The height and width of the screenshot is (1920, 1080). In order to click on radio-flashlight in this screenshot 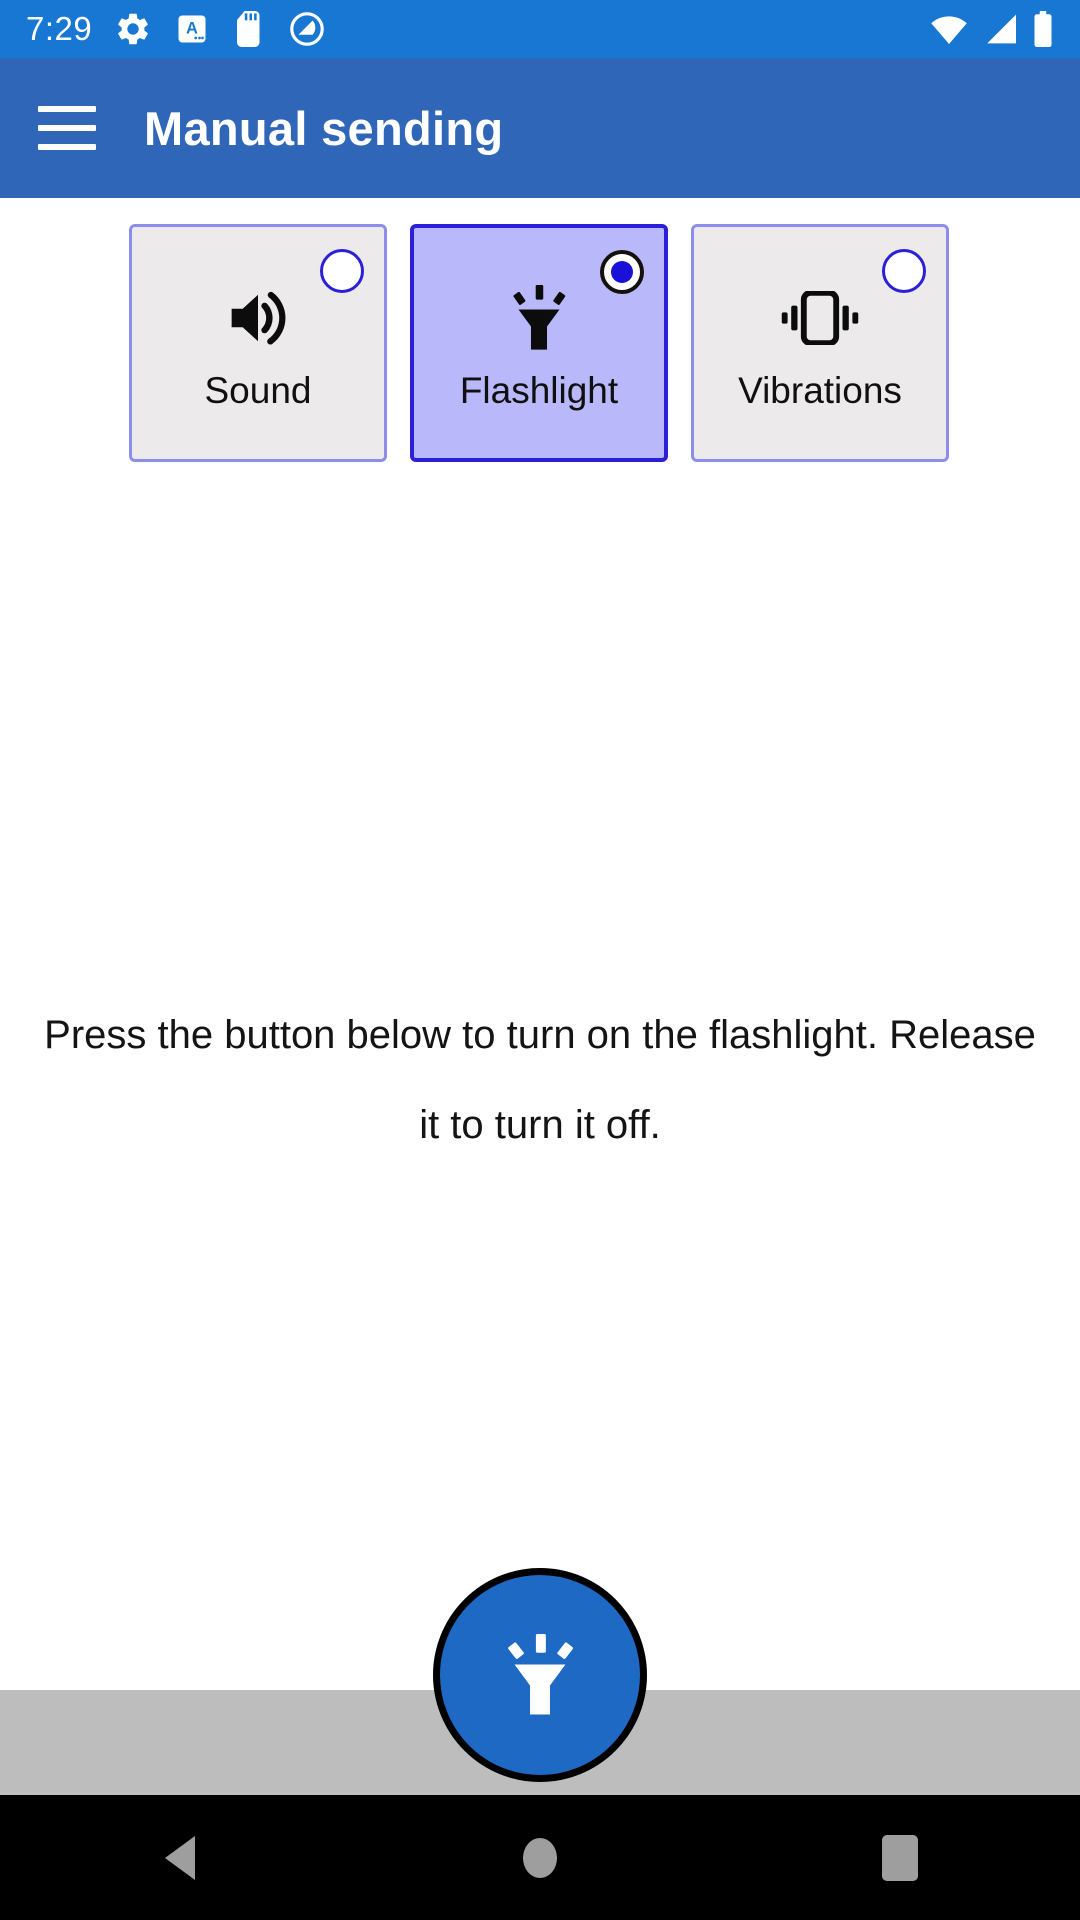, I will do `click(622, 272)`.